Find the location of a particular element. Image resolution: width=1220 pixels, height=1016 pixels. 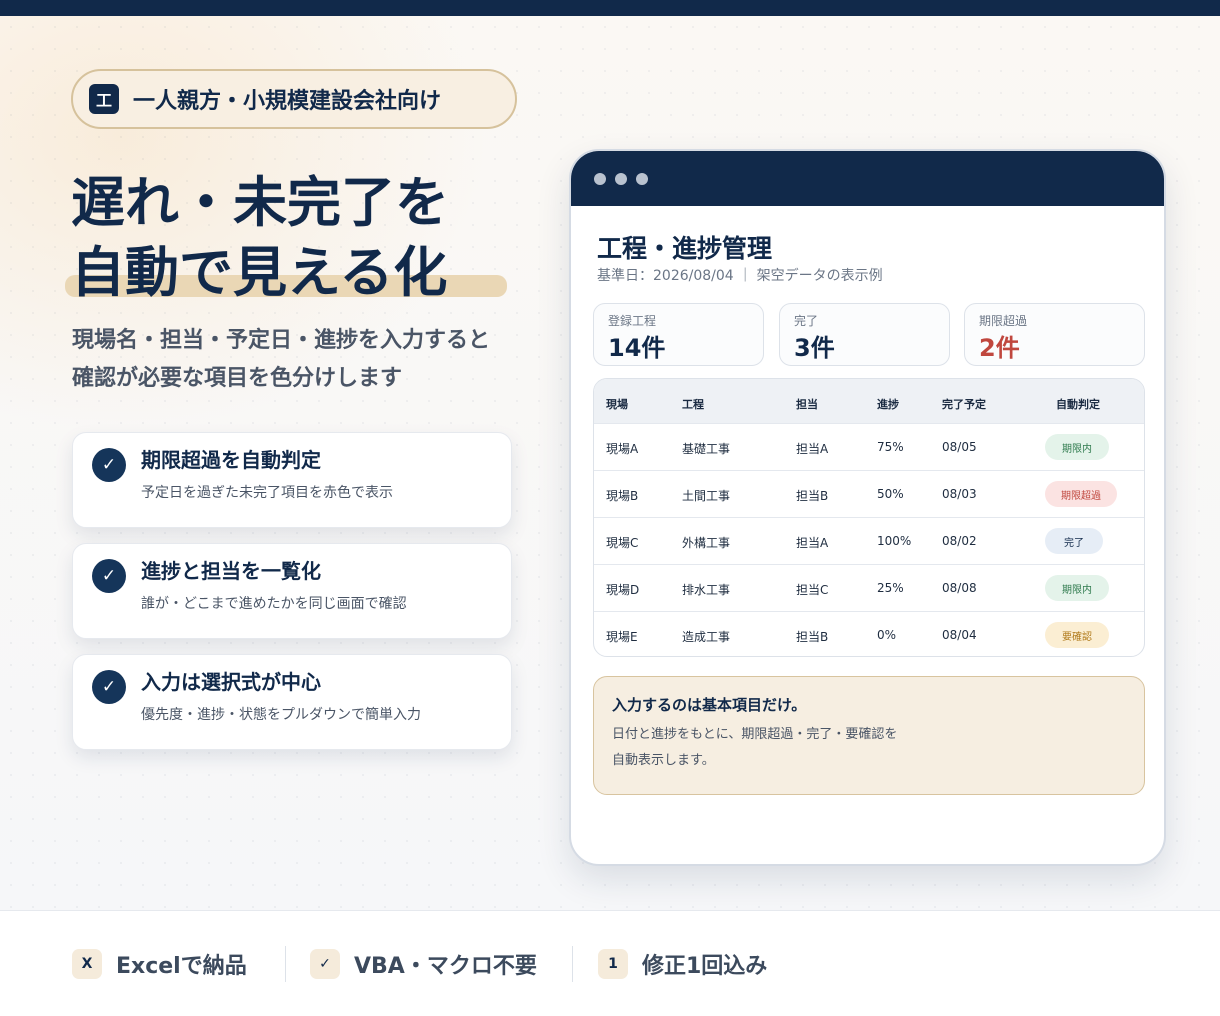

table-cell-progress: 0% is located at coordinates (887, 635).